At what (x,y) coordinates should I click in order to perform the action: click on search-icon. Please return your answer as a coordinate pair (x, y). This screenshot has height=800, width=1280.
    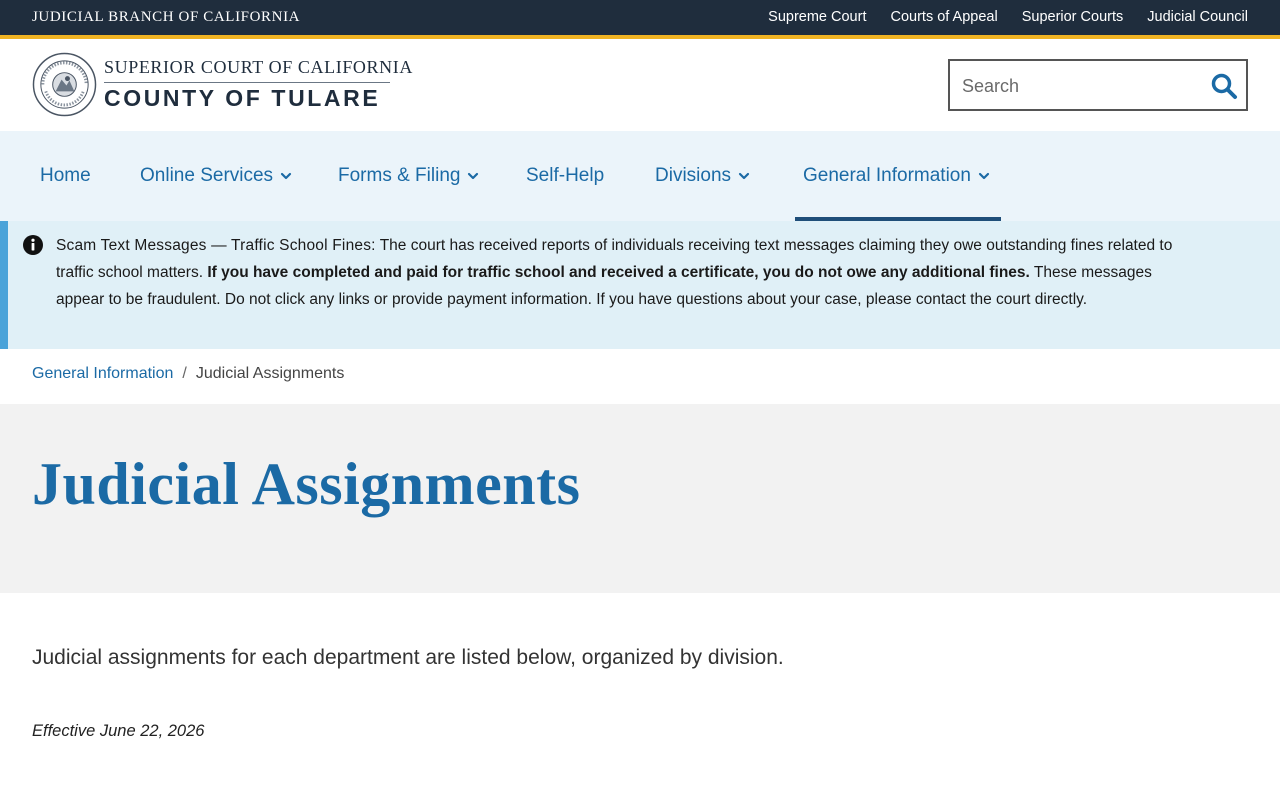
    Looking at the image, I should click on (1224, 86).